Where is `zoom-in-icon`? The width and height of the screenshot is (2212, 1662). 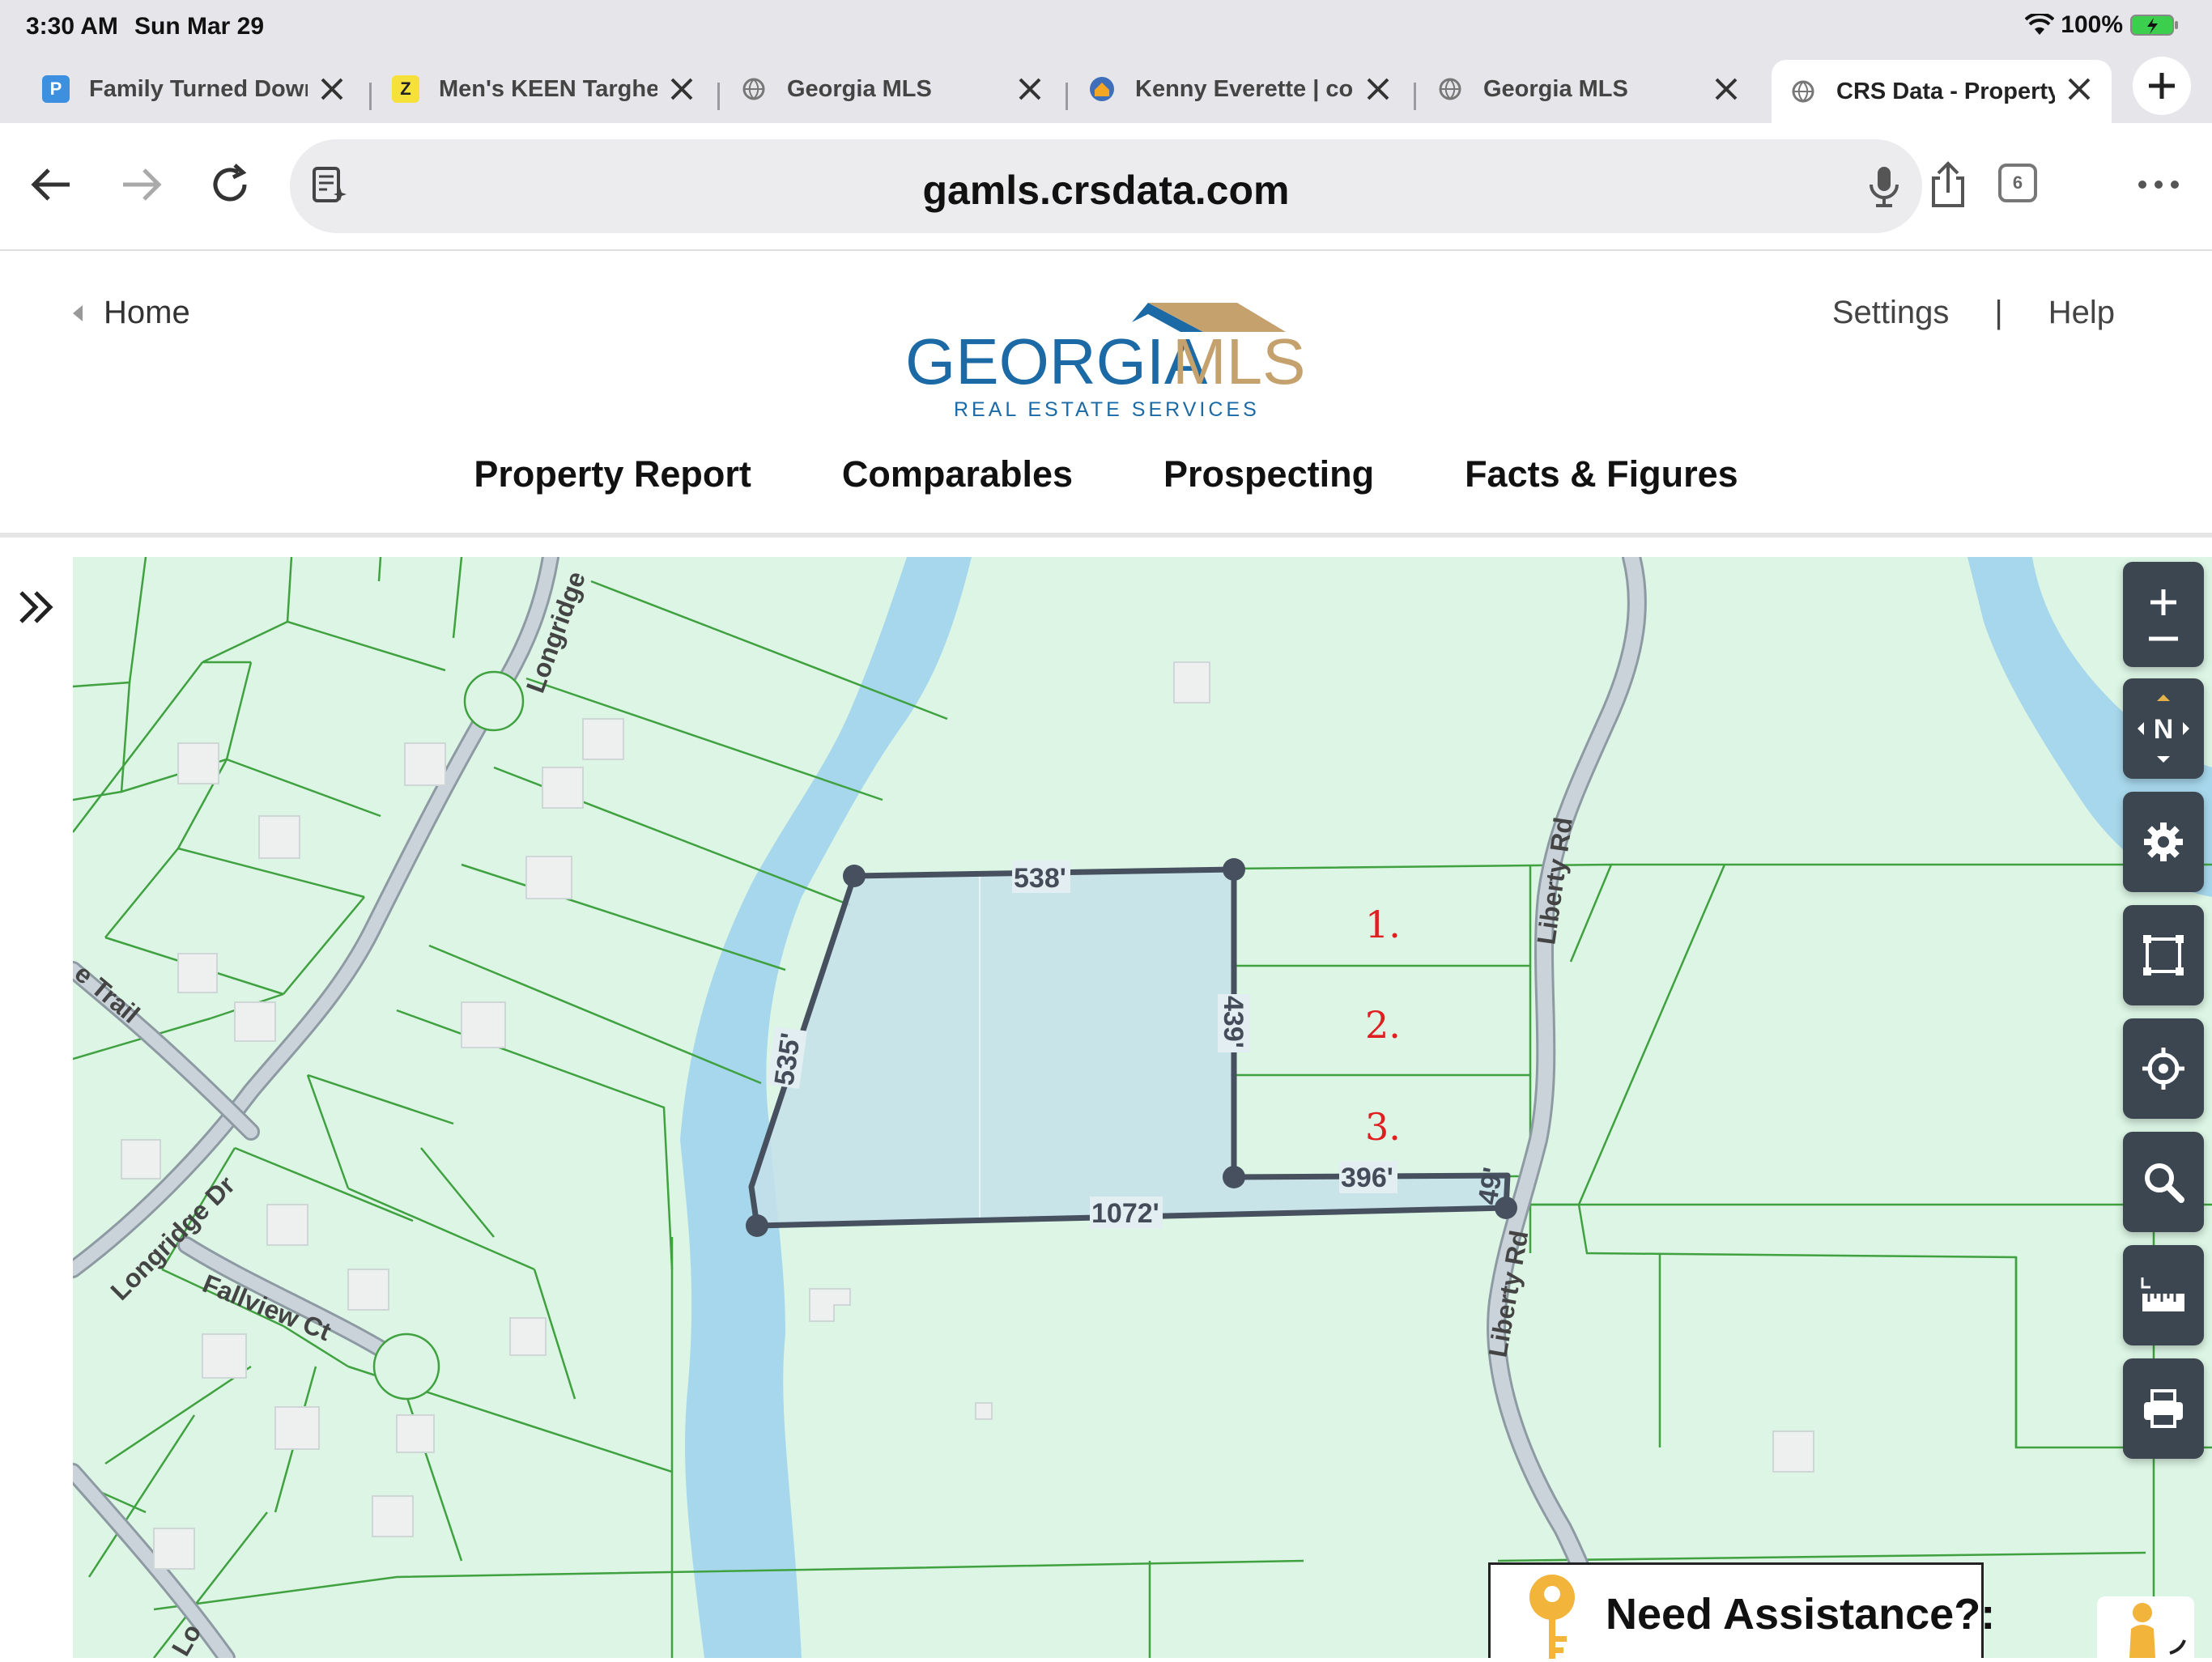
zoom-in-icon is located at coordinates (2164, 602).